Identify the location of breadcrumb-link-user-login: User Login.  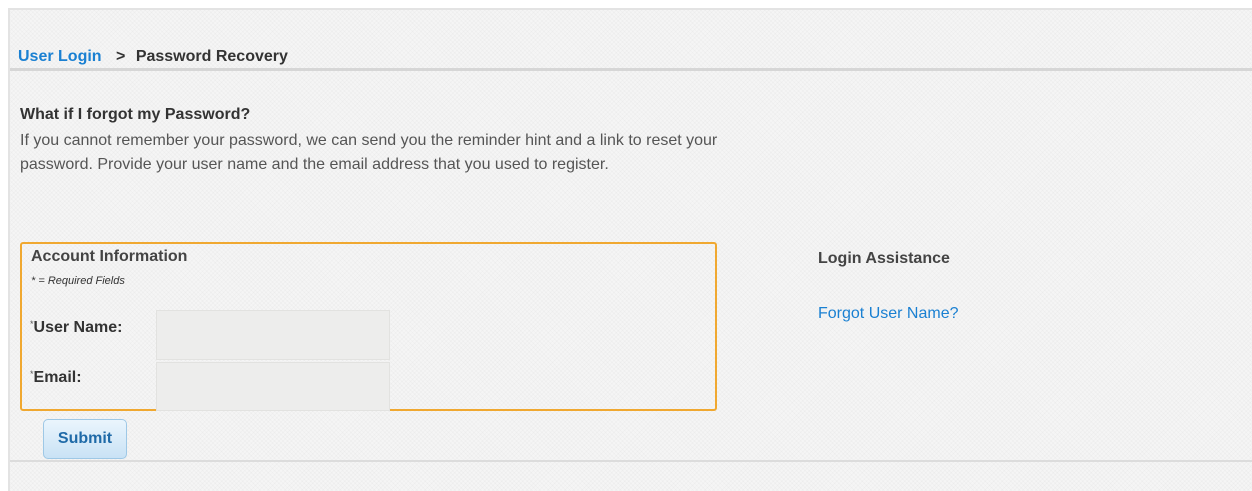
(60, 56).